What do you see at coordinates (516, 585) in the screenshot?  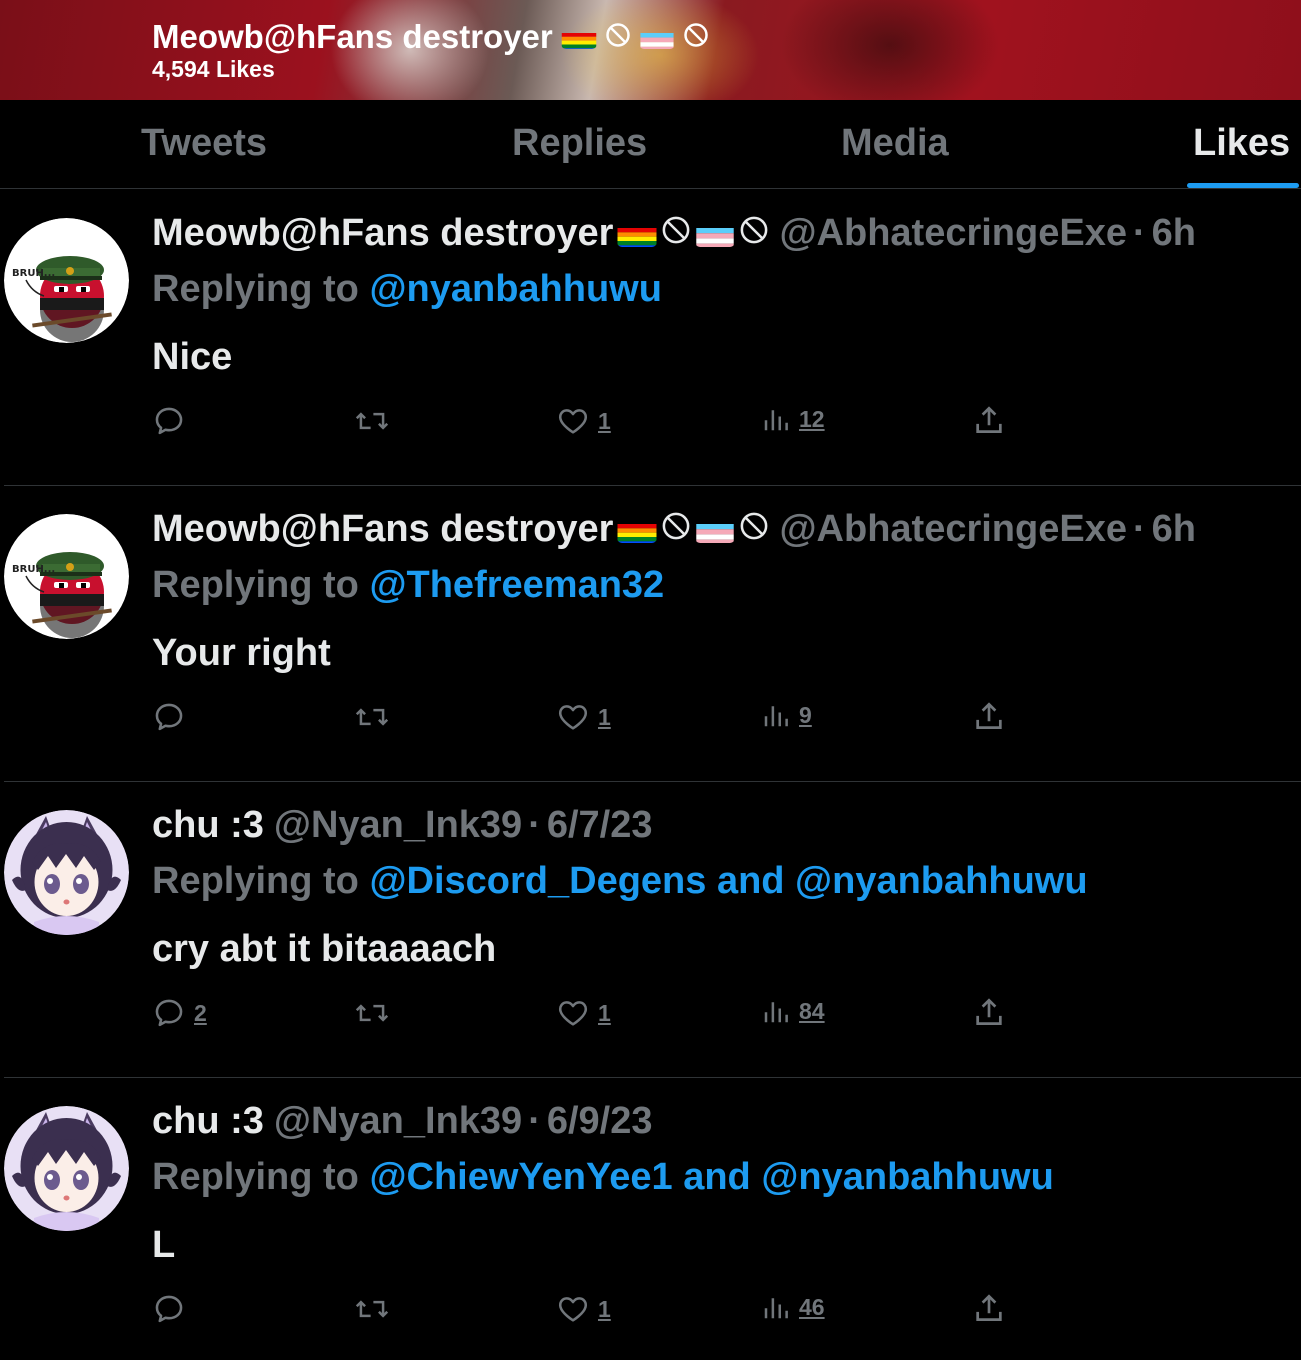 I see `reply-mentions: @Thefreeman32` at bounding box center [516, 585].